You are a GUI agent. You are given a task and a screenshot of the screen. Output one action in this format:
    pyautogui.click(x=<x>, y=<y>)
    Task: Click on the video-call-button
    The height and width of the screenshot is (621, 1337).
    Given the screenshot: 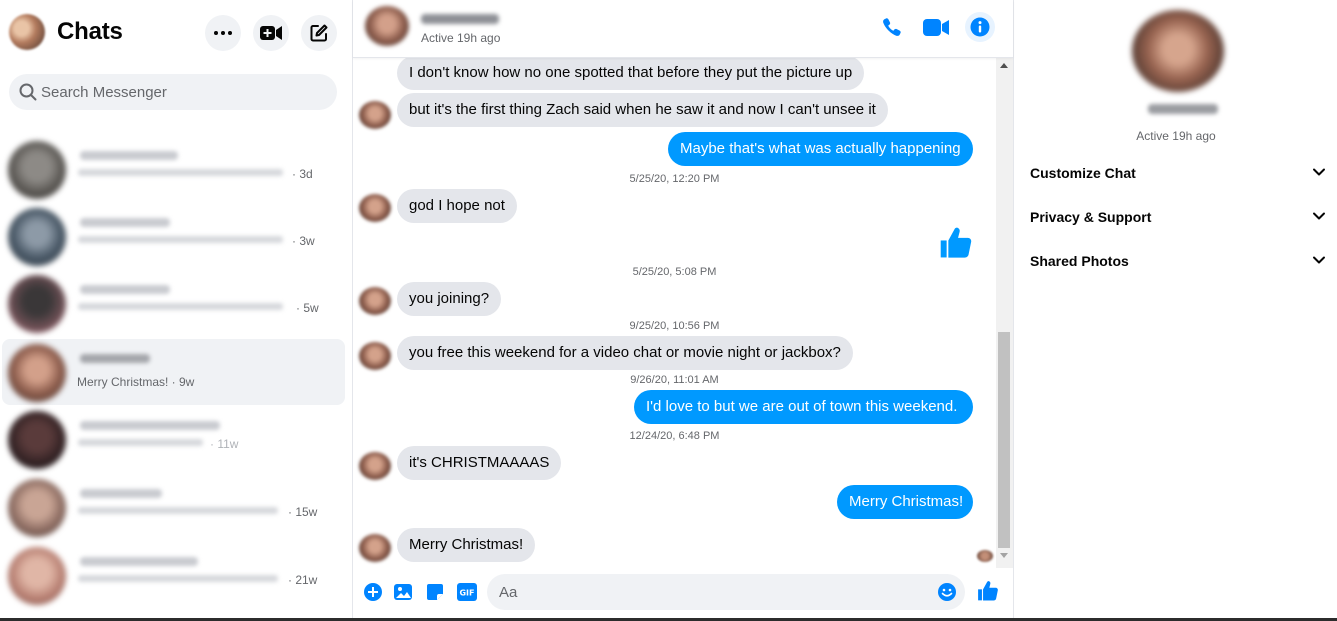 What is the action you would take?
    pyautogui.click(x=936, y=27)
    